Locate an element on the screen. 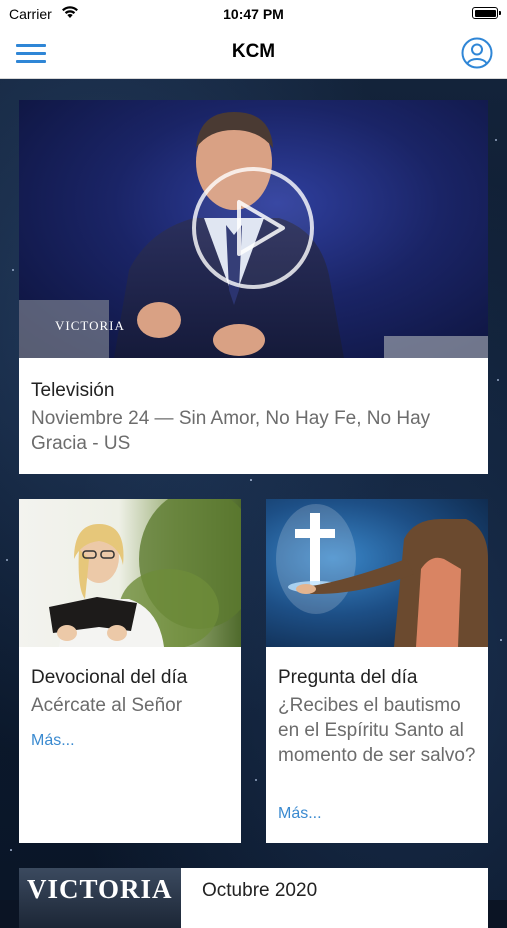 This screenshot has width=507, height=928. magazine-brand: VICTORIA is located at coordinates (100, 889).